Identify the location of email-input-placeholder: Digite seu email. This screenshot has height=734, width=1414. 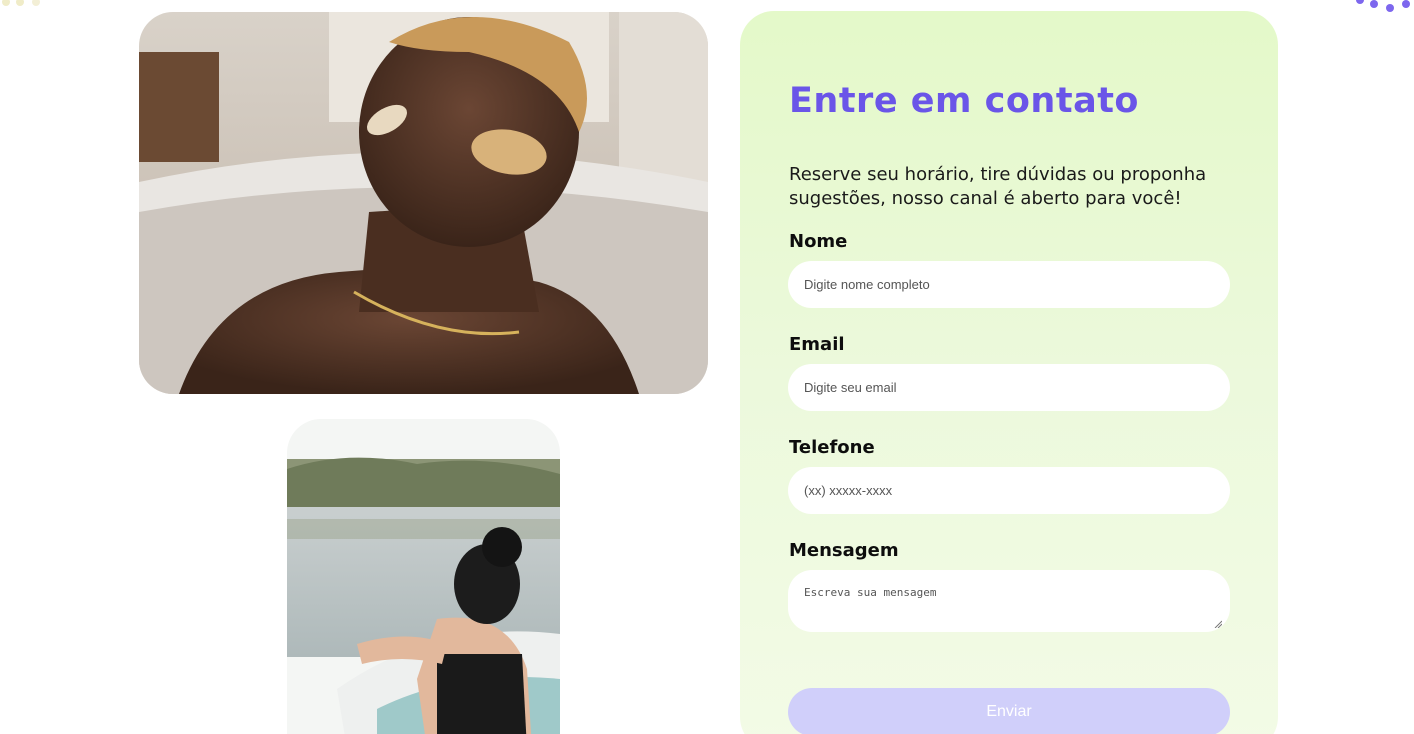
(850, 387).